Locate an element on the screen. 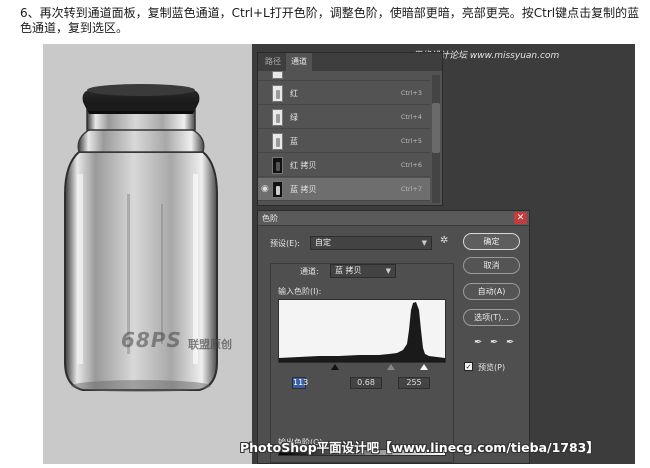 The image size is (650, 468). black-point-slider is located at coordinates (335, 367).